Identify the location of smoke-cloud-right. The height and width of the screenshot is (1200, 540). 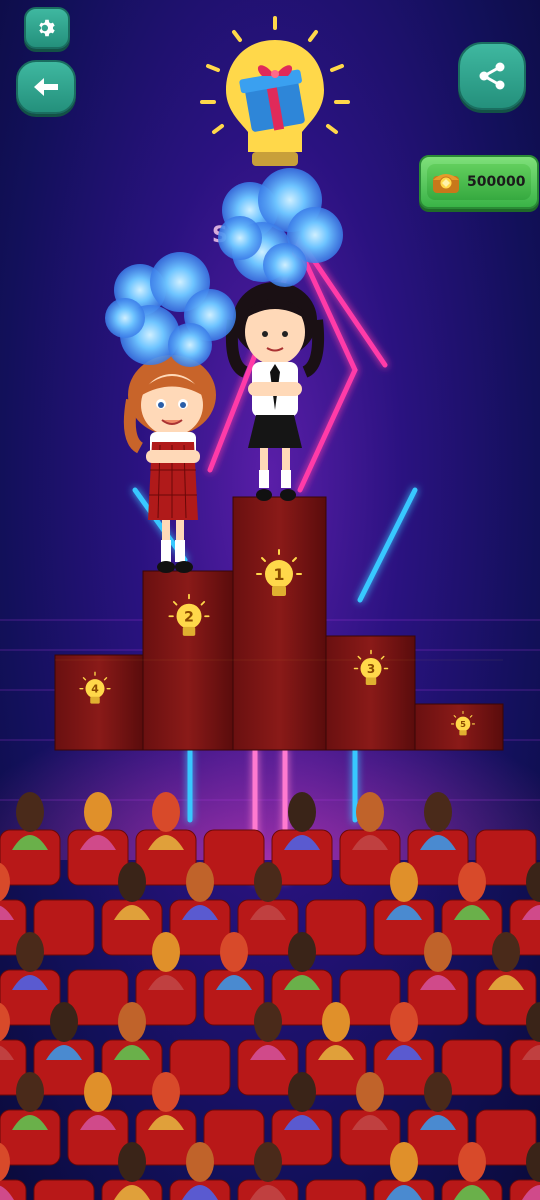
(280, 227).